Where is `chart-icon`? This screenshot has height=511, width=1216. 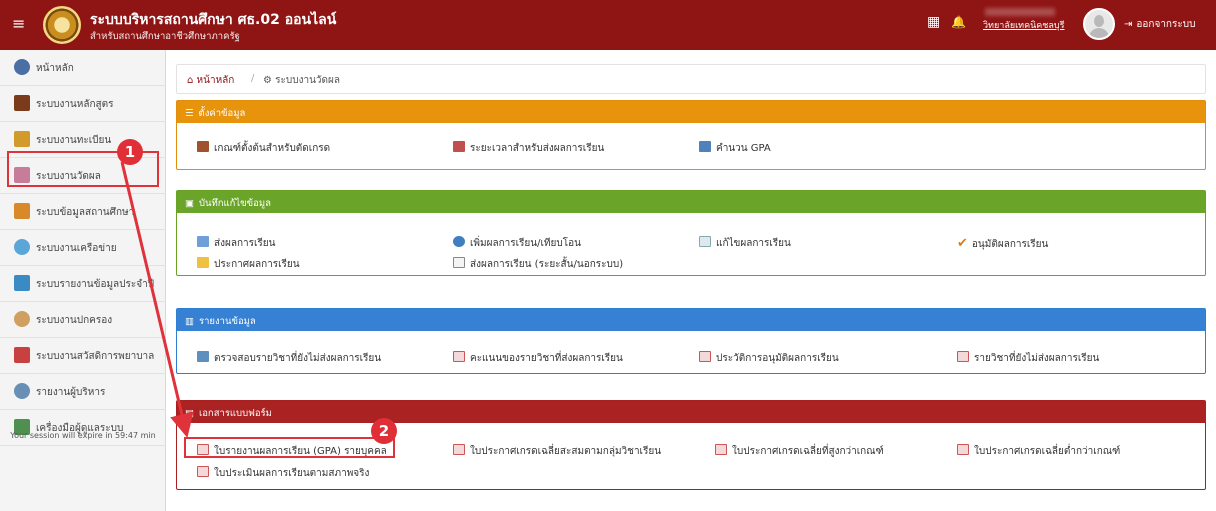
chart-icon is located at coordinates (22, 283).